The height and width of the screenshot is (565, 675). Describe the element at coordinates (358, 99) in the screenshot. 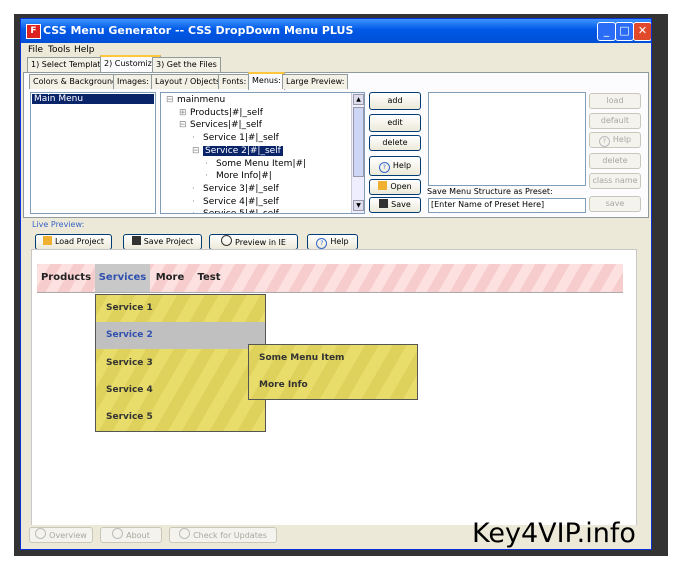

I see `scroll-up-icon: ▲` at that location.